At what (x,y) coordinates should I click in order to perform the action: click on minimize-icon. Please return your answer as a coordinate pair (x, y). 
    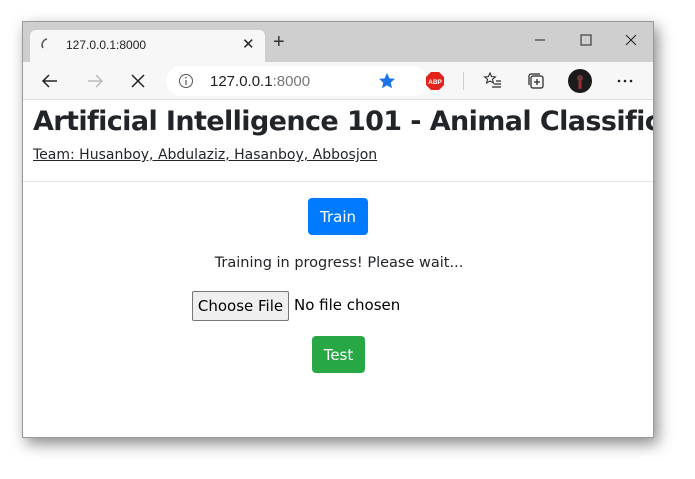
    Looking at the image, I should click on (540, 40).